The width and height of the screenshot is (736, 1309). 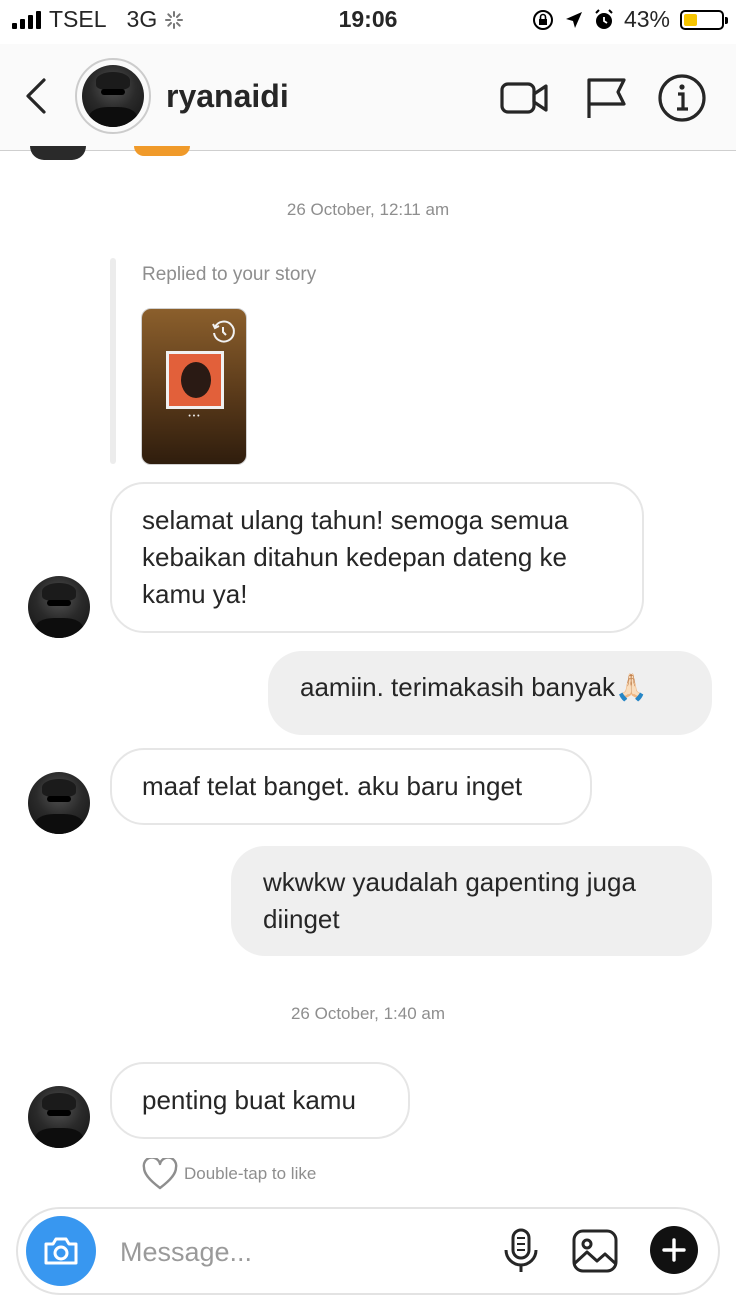 I want to click on flag-icon, so click(x=606, y=98).